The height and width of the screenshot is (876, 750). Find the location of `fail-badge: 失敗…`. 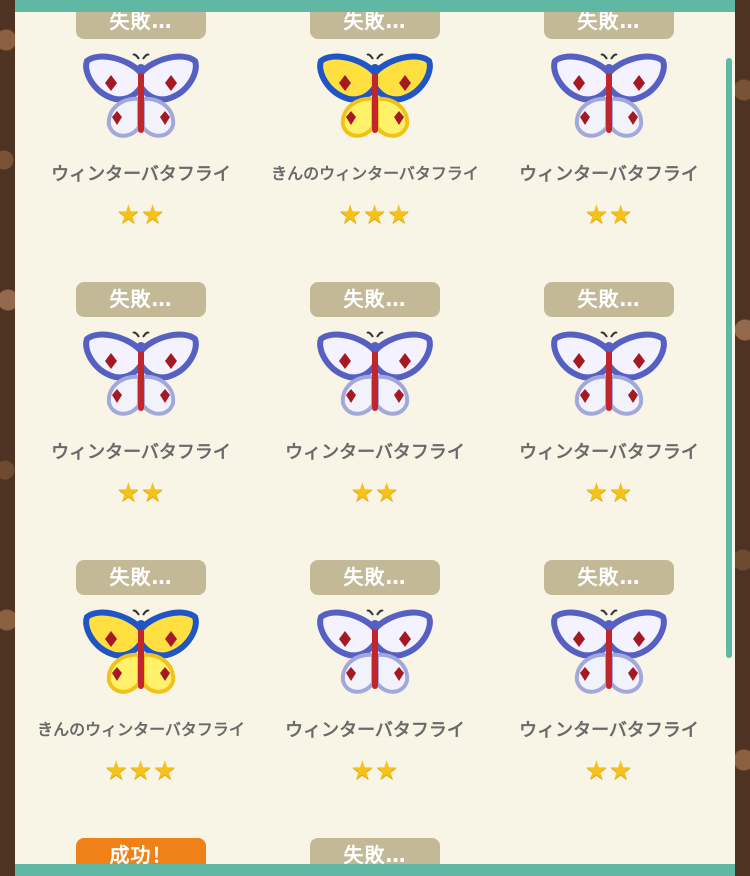

fail-badge: 失敗… is located at coordinates (609, 577).